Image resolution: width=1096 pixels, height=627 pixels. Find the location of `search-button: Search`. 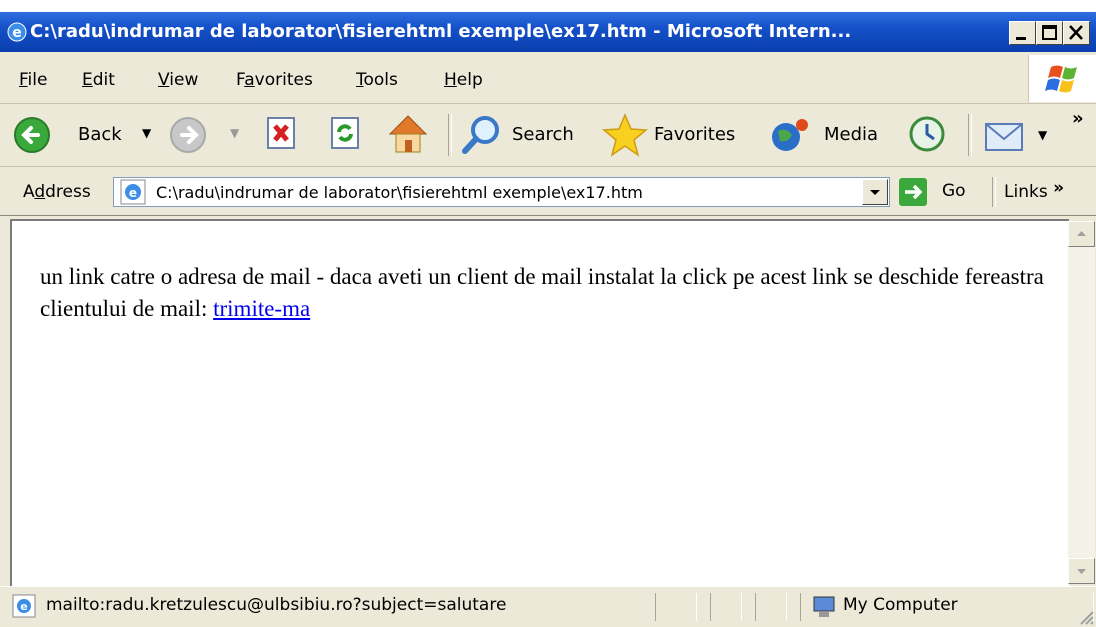

search-button: Search is located at coordinates (525, 135).